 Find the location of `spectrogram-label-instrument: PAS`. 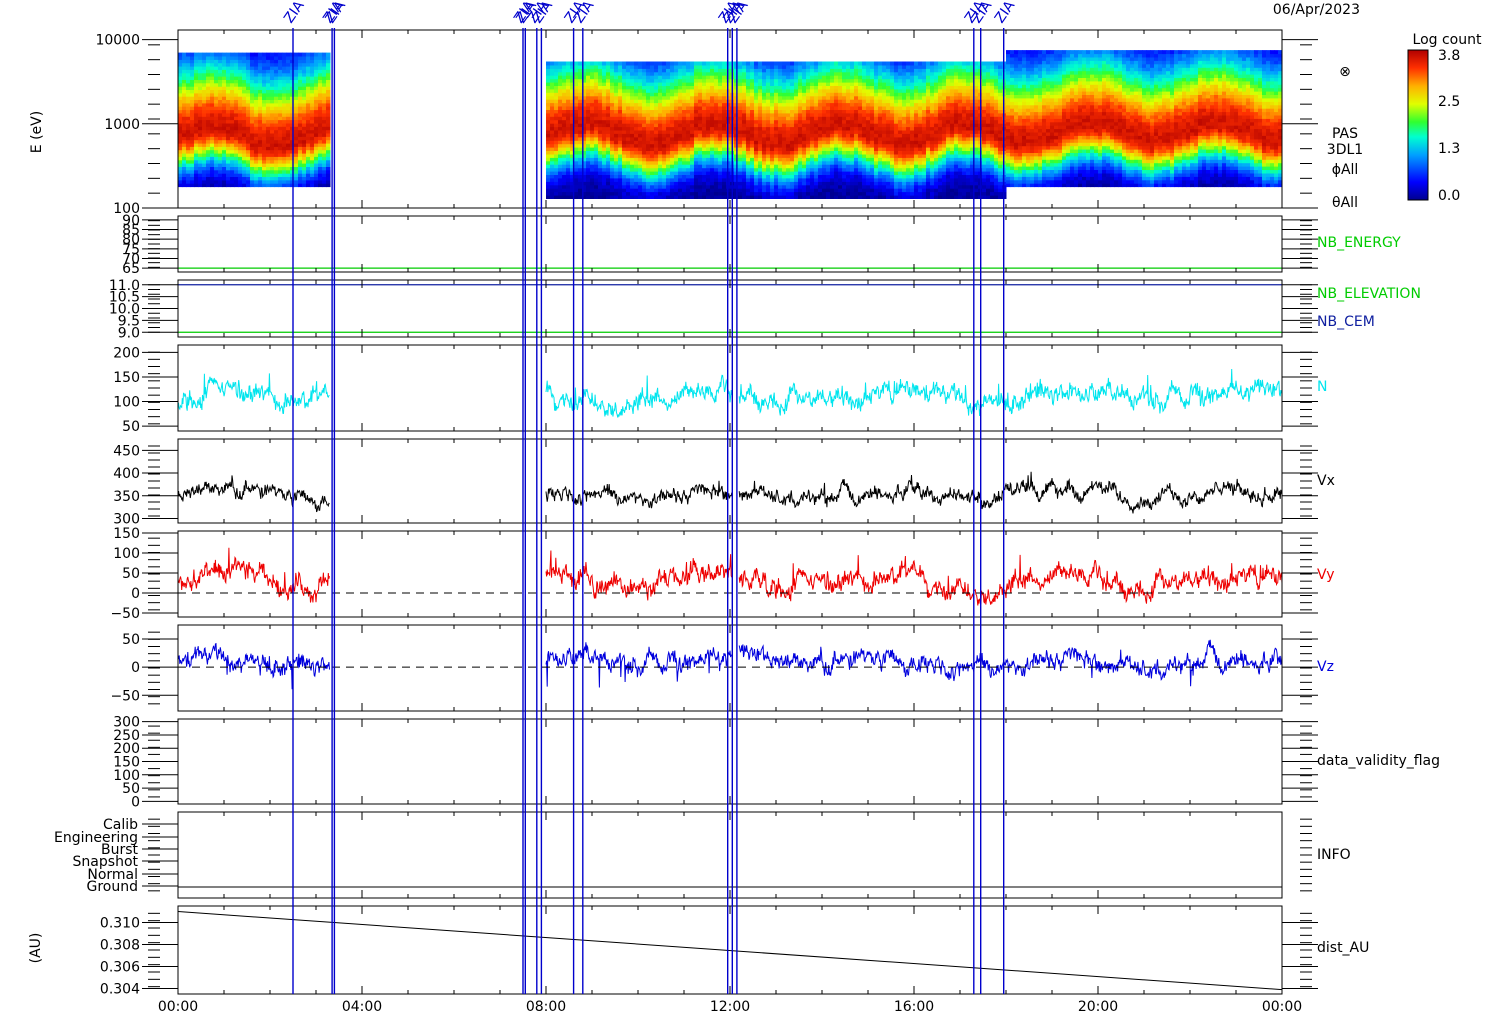

spectrogram-label-instrument: PAS is located at coordinates (1345, 134).